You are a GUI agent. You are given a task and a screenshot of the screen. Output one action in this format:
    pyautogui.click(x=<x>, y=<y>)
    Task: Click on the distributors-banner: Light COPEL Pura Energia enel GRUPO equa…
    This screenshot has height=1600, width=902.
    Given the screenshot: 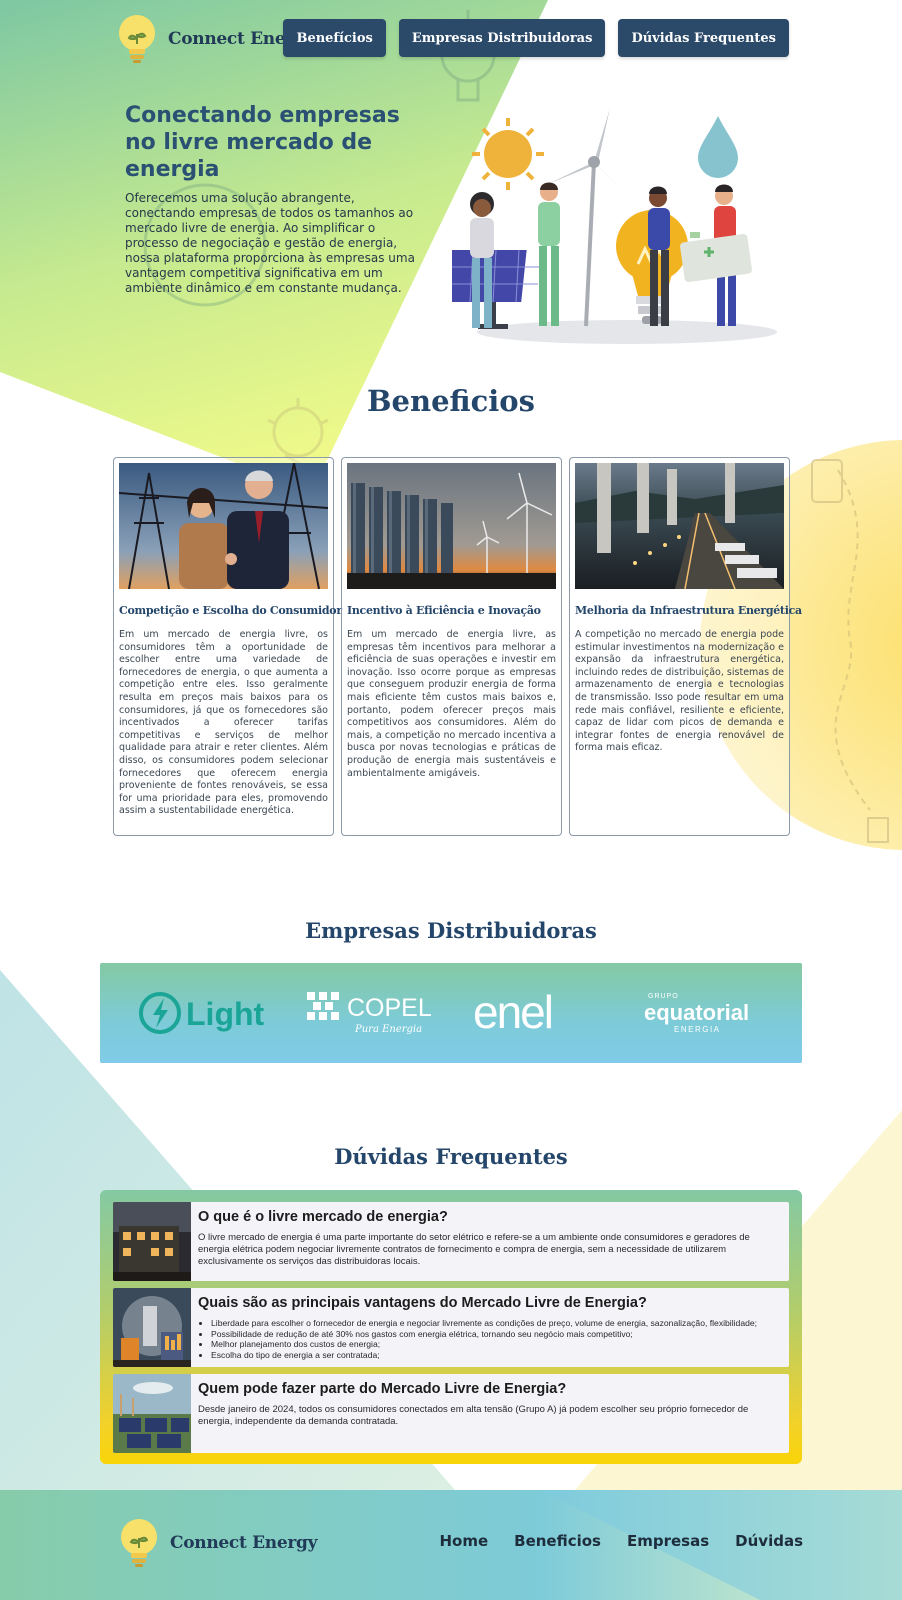 What is the action you would take?
    pyautogui.click(x=451, y=1013)
    